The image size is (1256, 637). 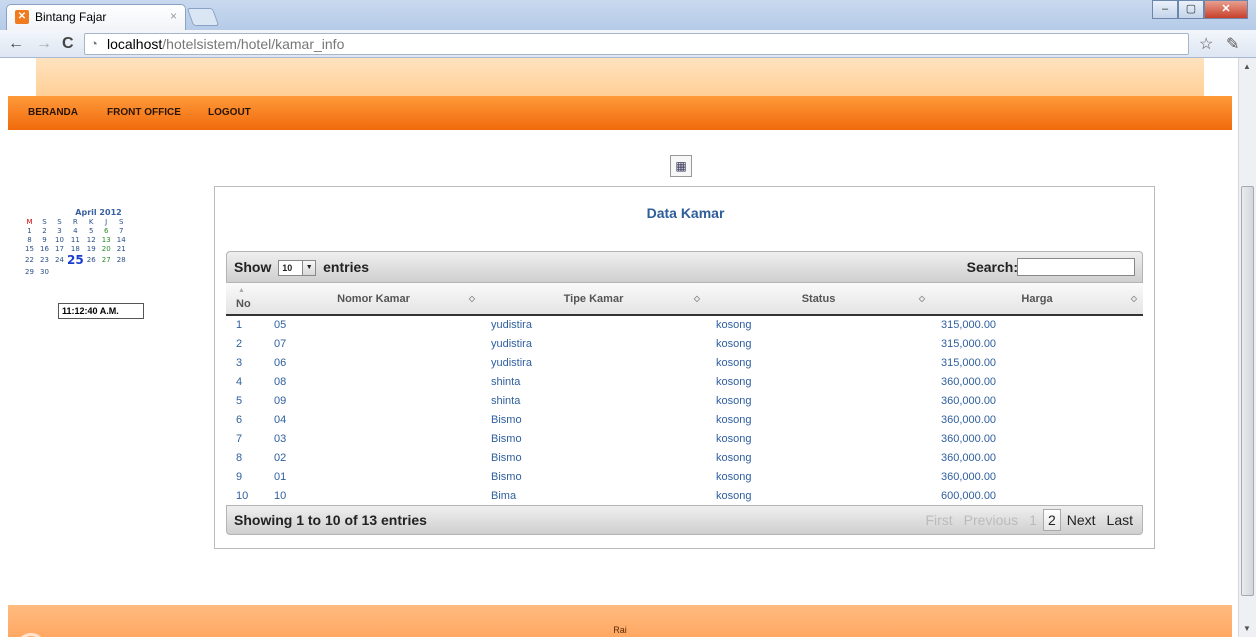 I want to click on search-input, so click(x=1076, y=267).